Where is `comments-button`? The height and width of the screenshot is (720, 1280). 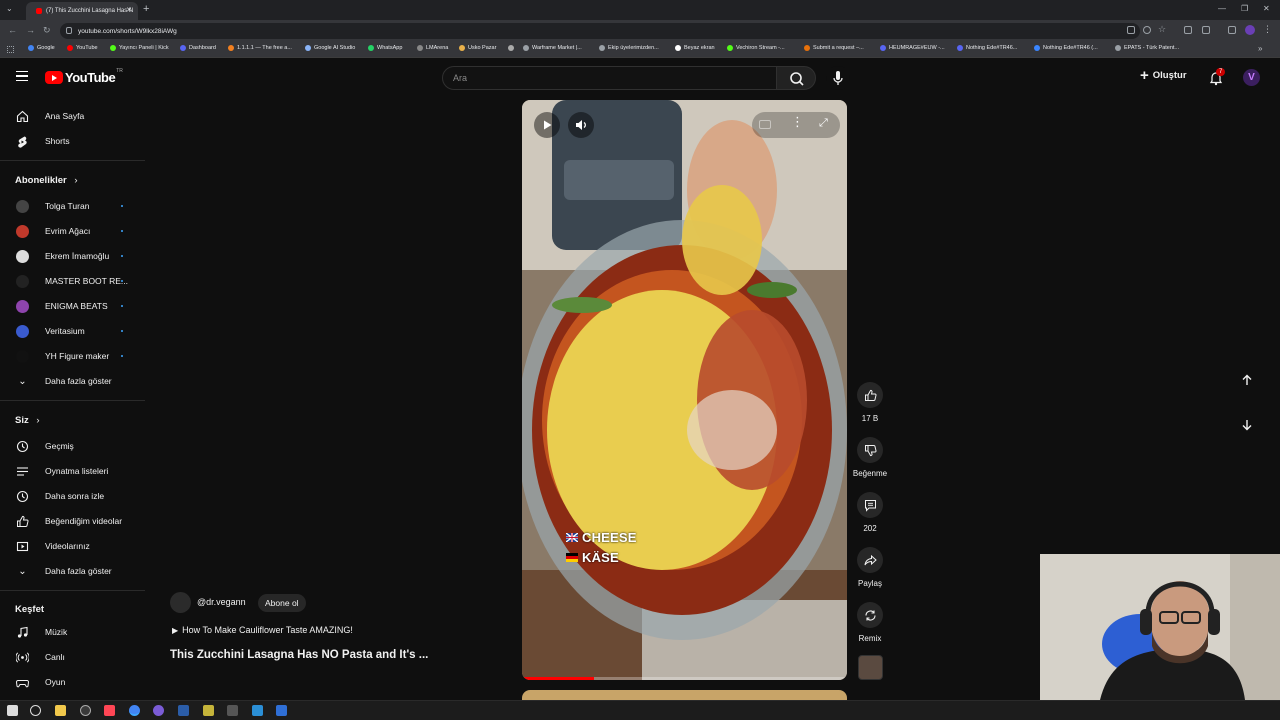 comments-button is located at coordinates (870, 505).